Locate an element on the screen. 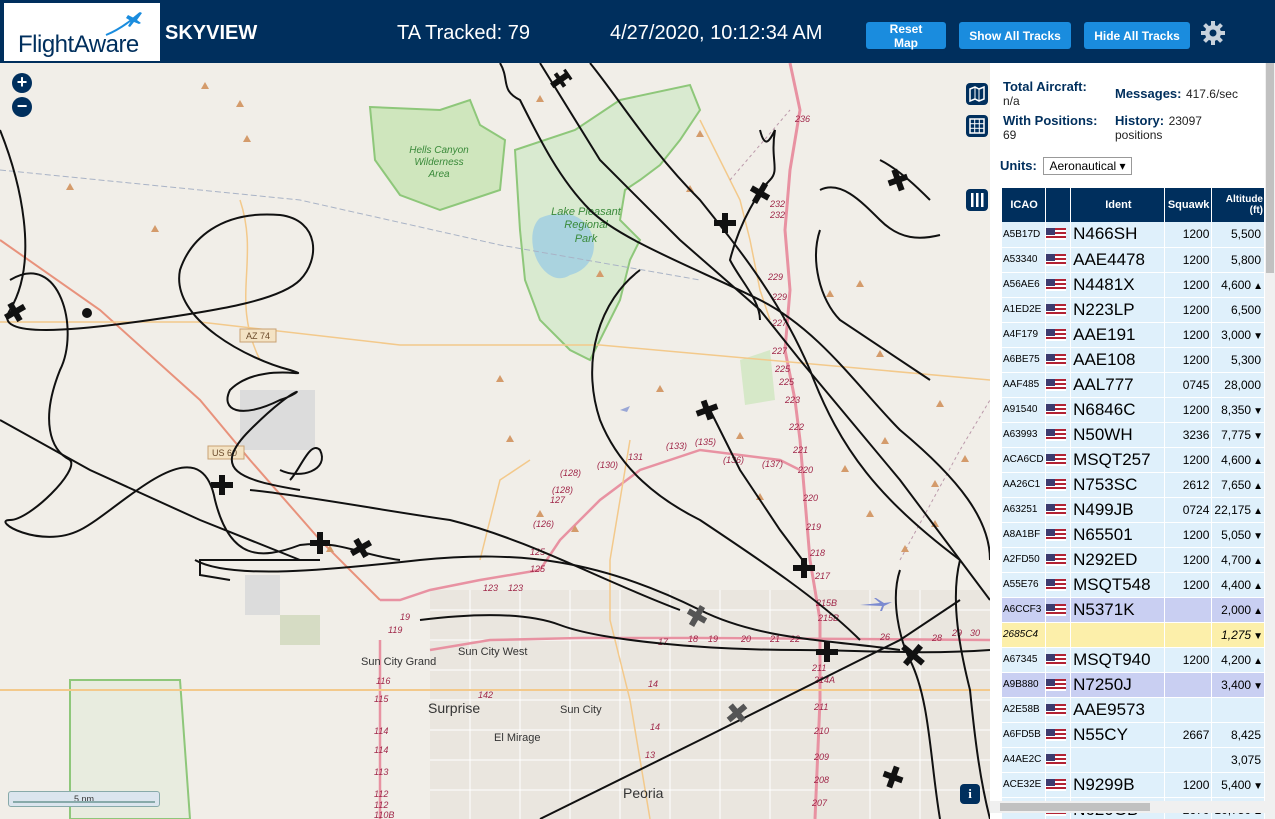 This screenshot has height=819, width=1275. altitude-cell: 5,400 ▼ is located at coordinates (1238, 785).